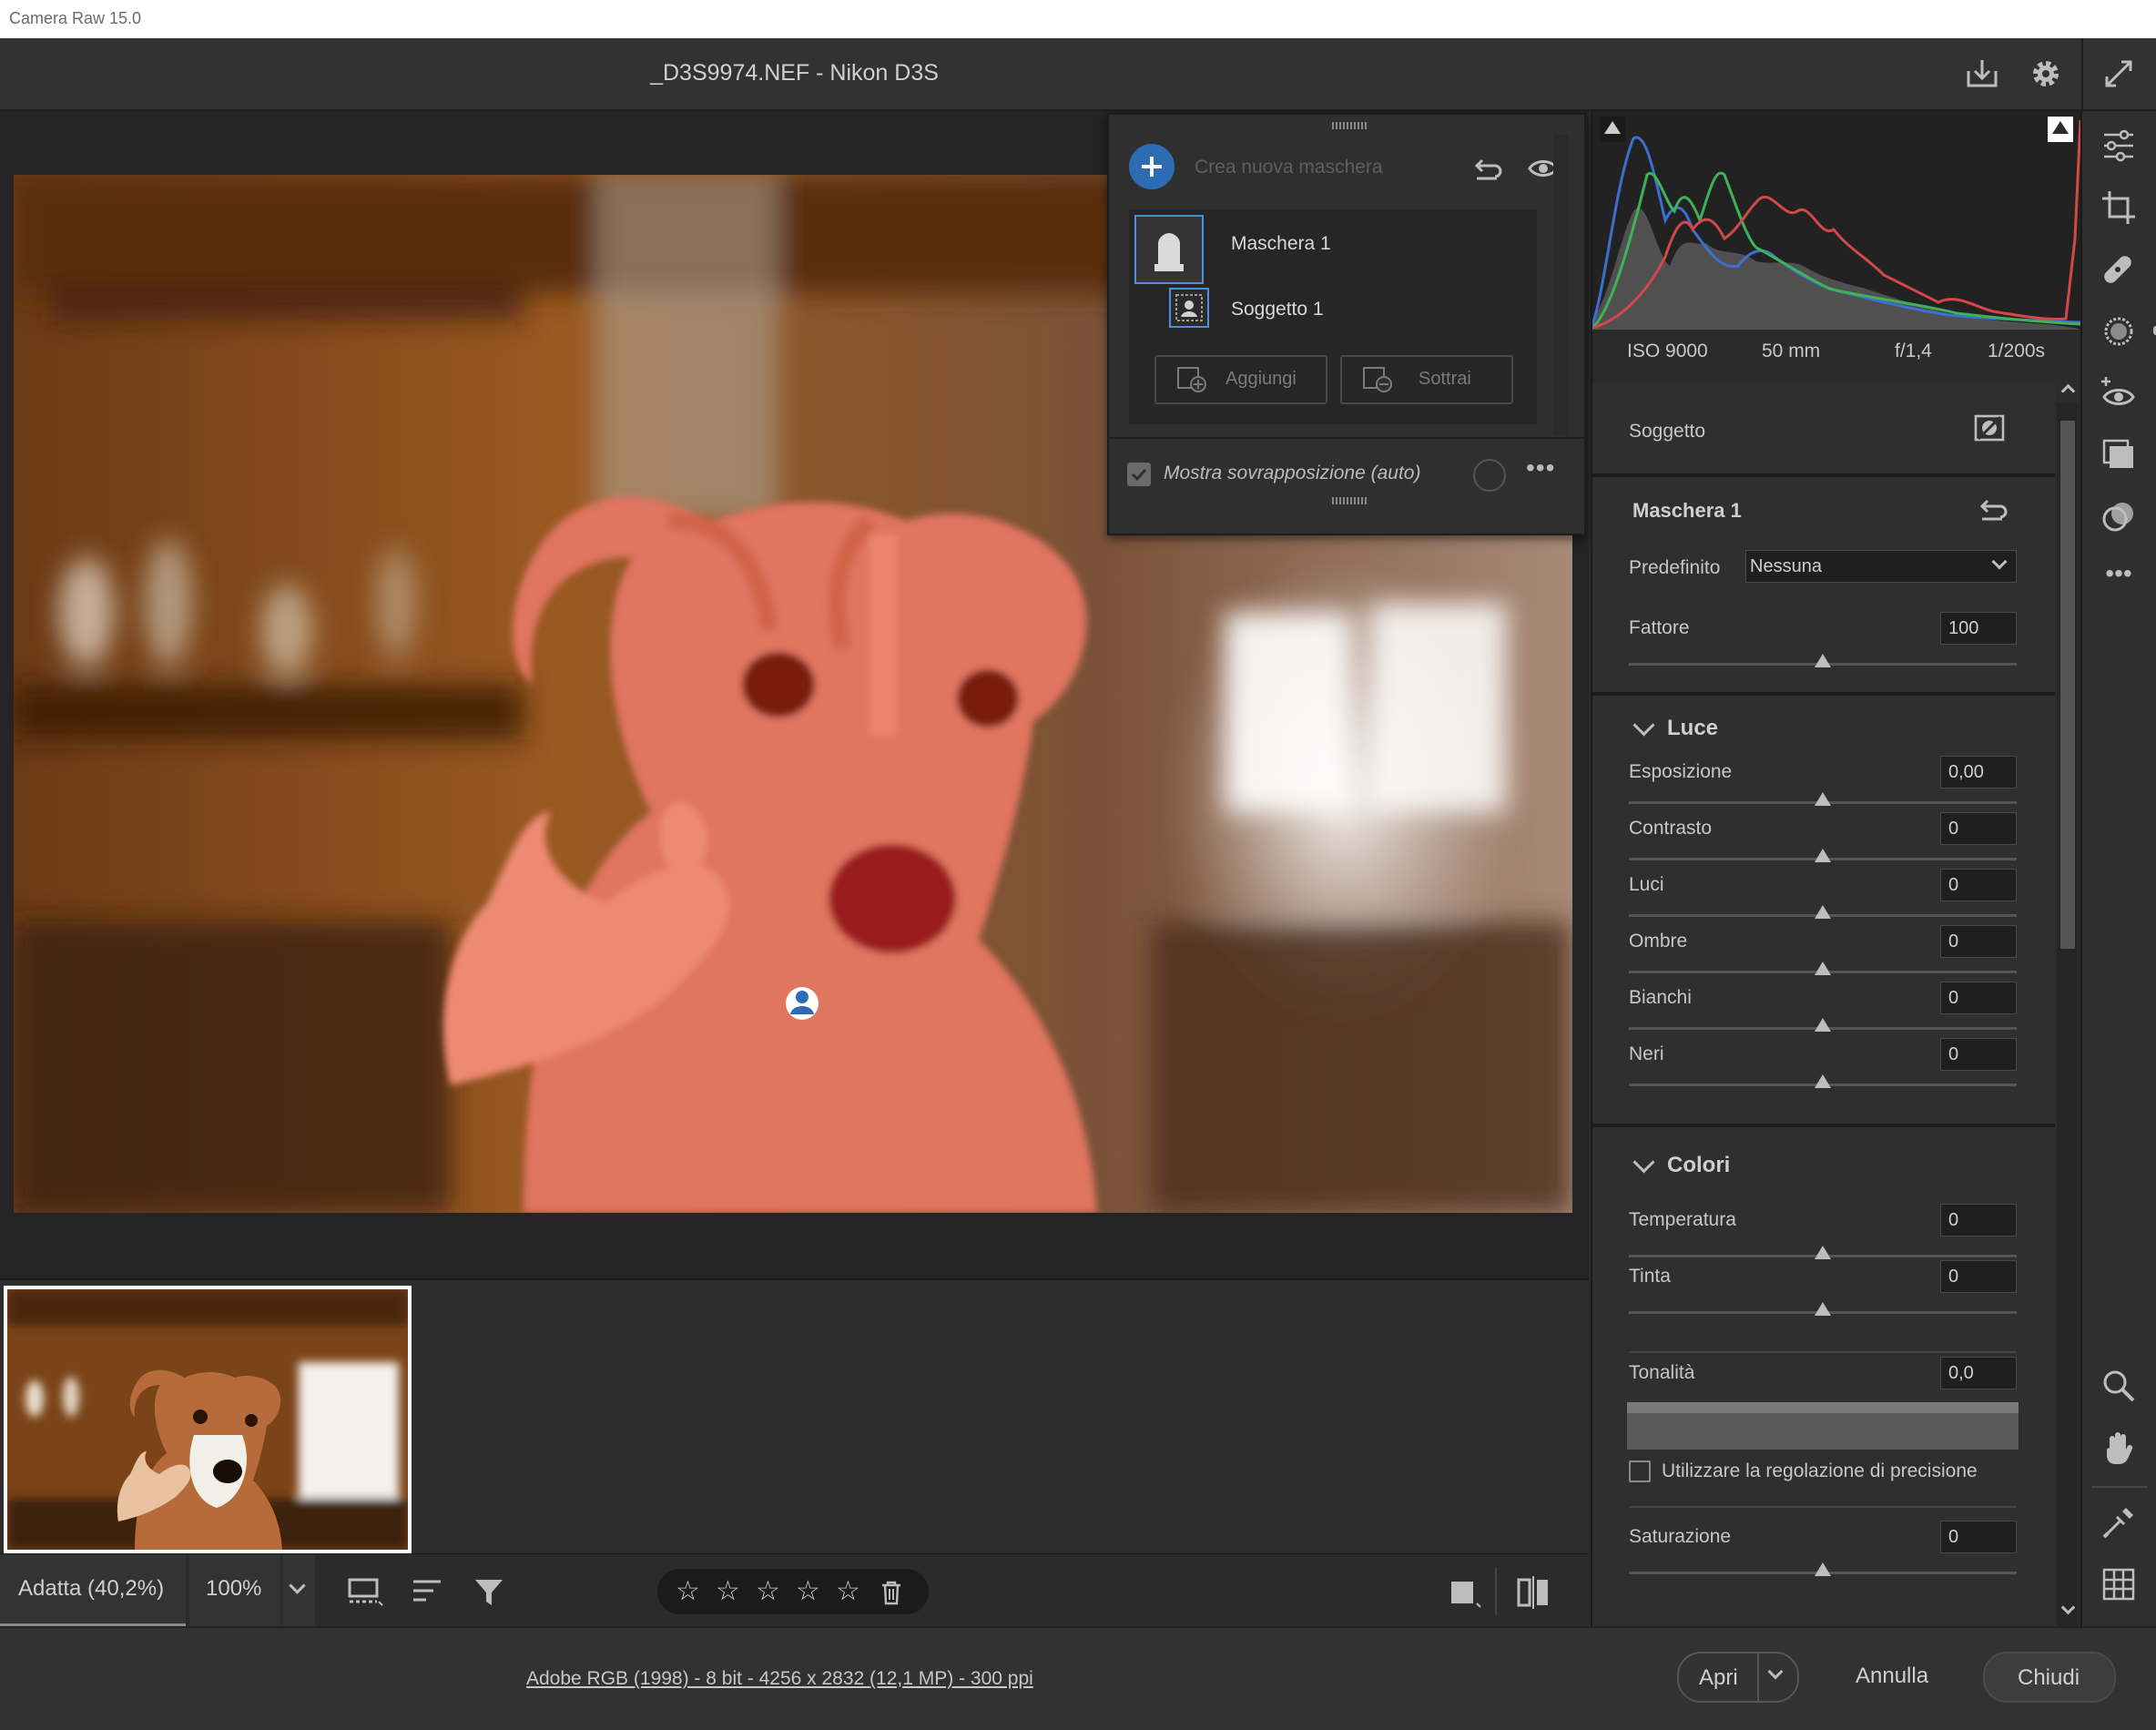 The width and height of the screenshot is (2156, 1730). I want to click on shadow-clipping-icon, so click(1612, 129).